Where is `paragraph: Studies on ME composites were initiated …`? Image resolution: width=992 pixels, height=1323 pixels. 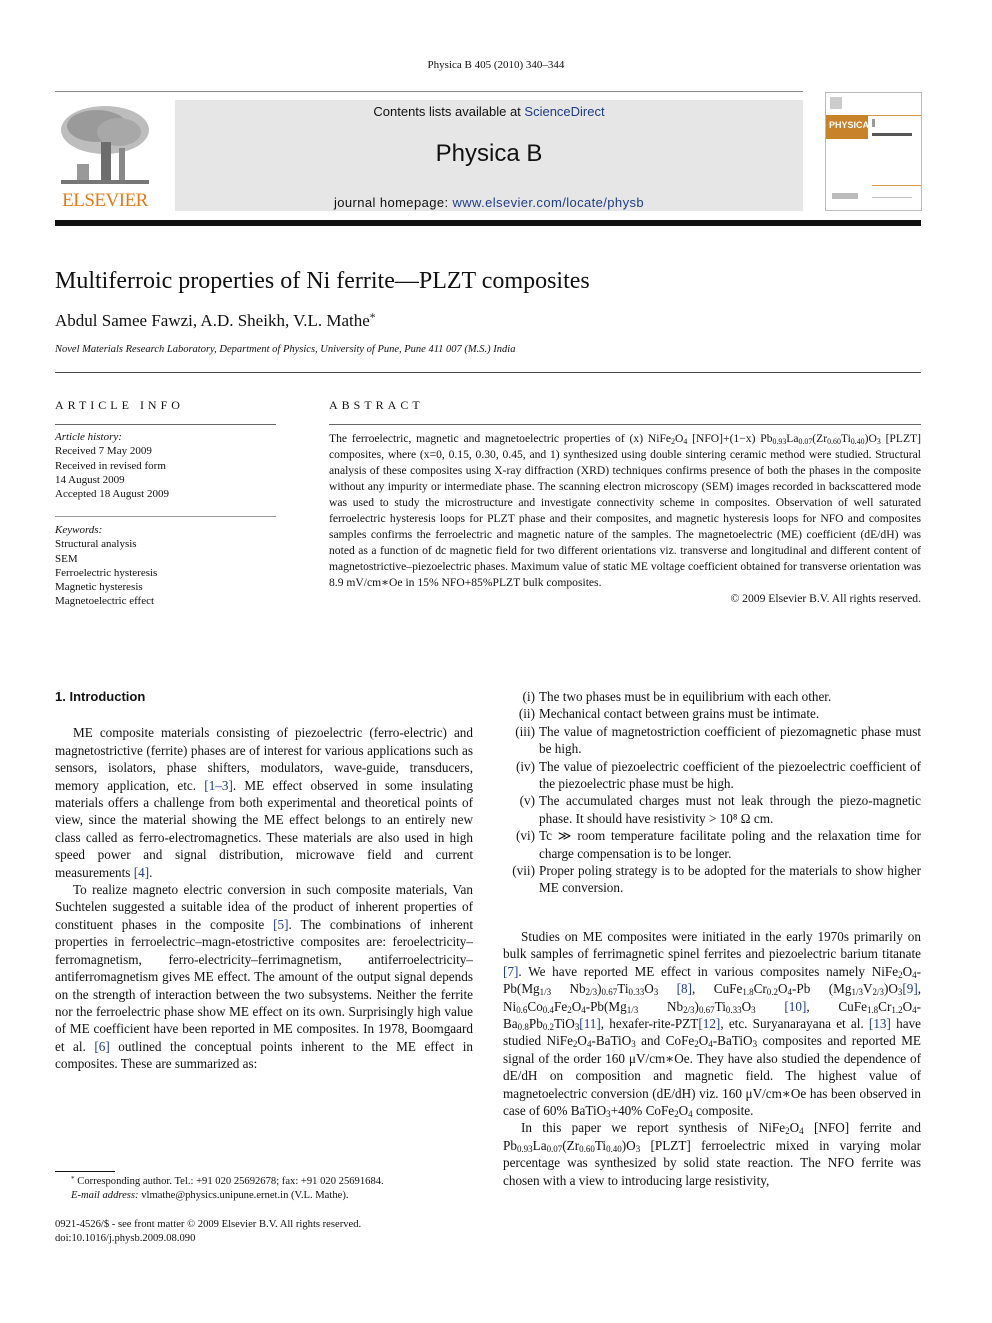 paragraph: Studies on ME composites were initiated … is located at coordinates (712, 1024).